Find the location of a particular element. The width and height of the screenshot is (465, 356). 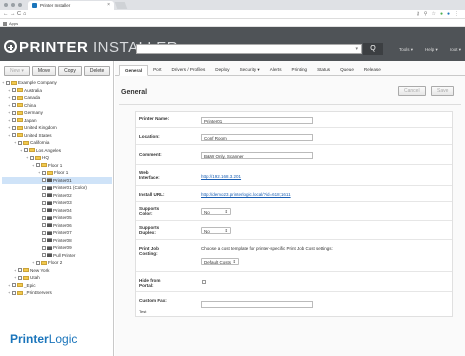

tree-printer-item: Printer05 is located at coordinates (57, 218).